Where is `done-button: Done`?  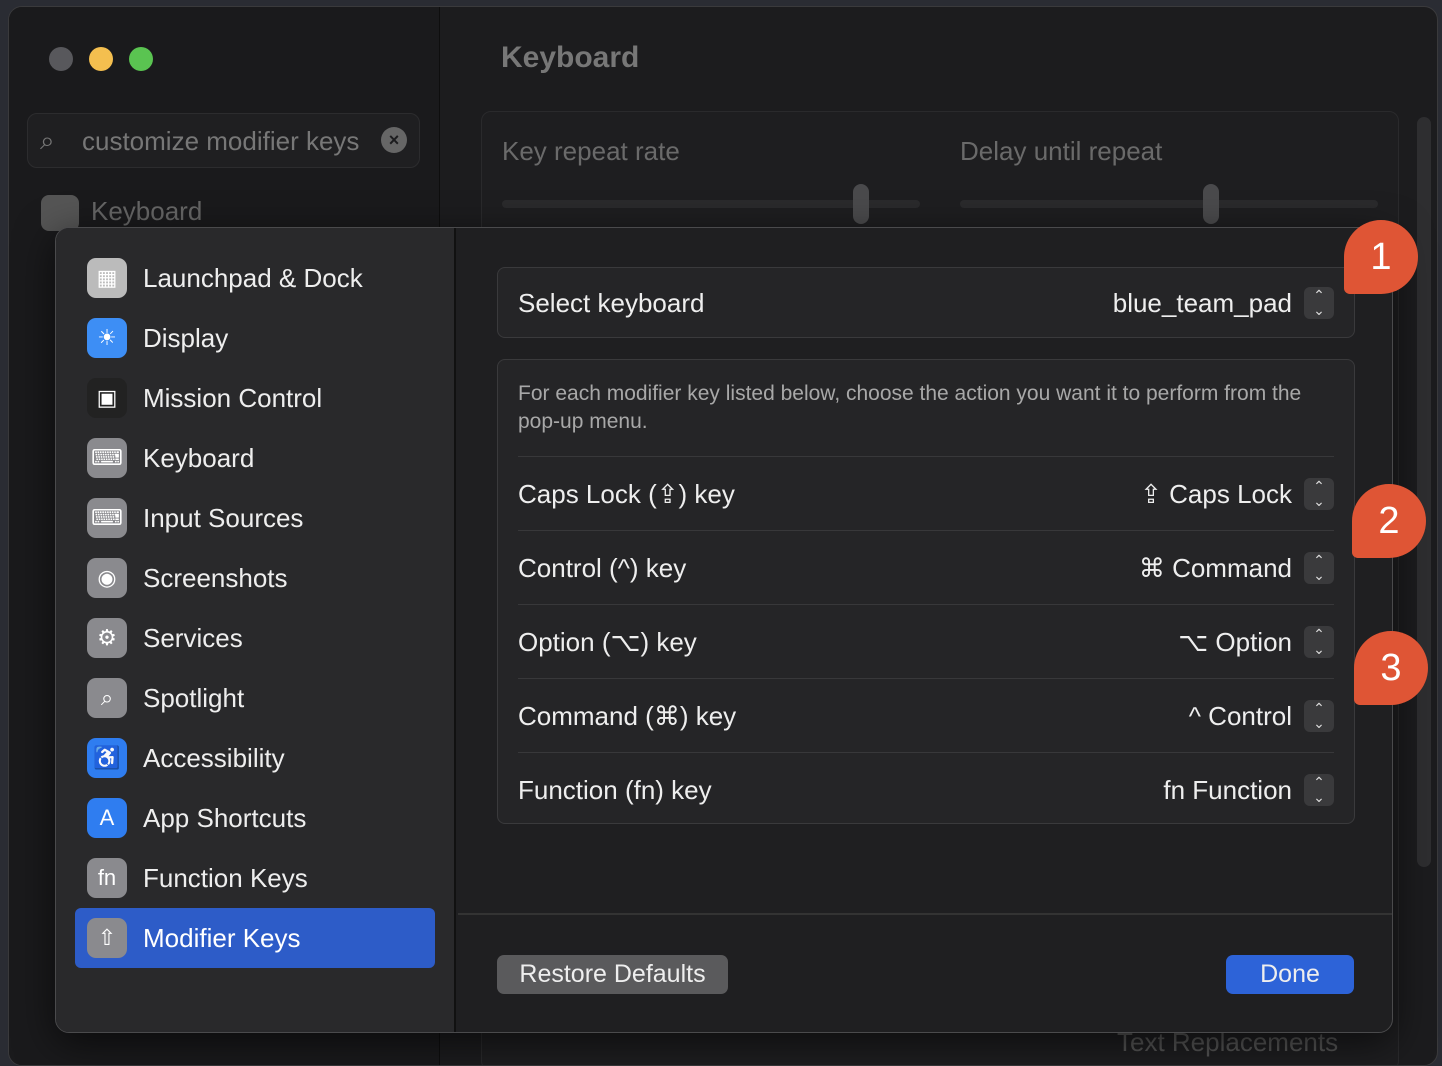 done-button: Done is located at coordinates (1290, 974).